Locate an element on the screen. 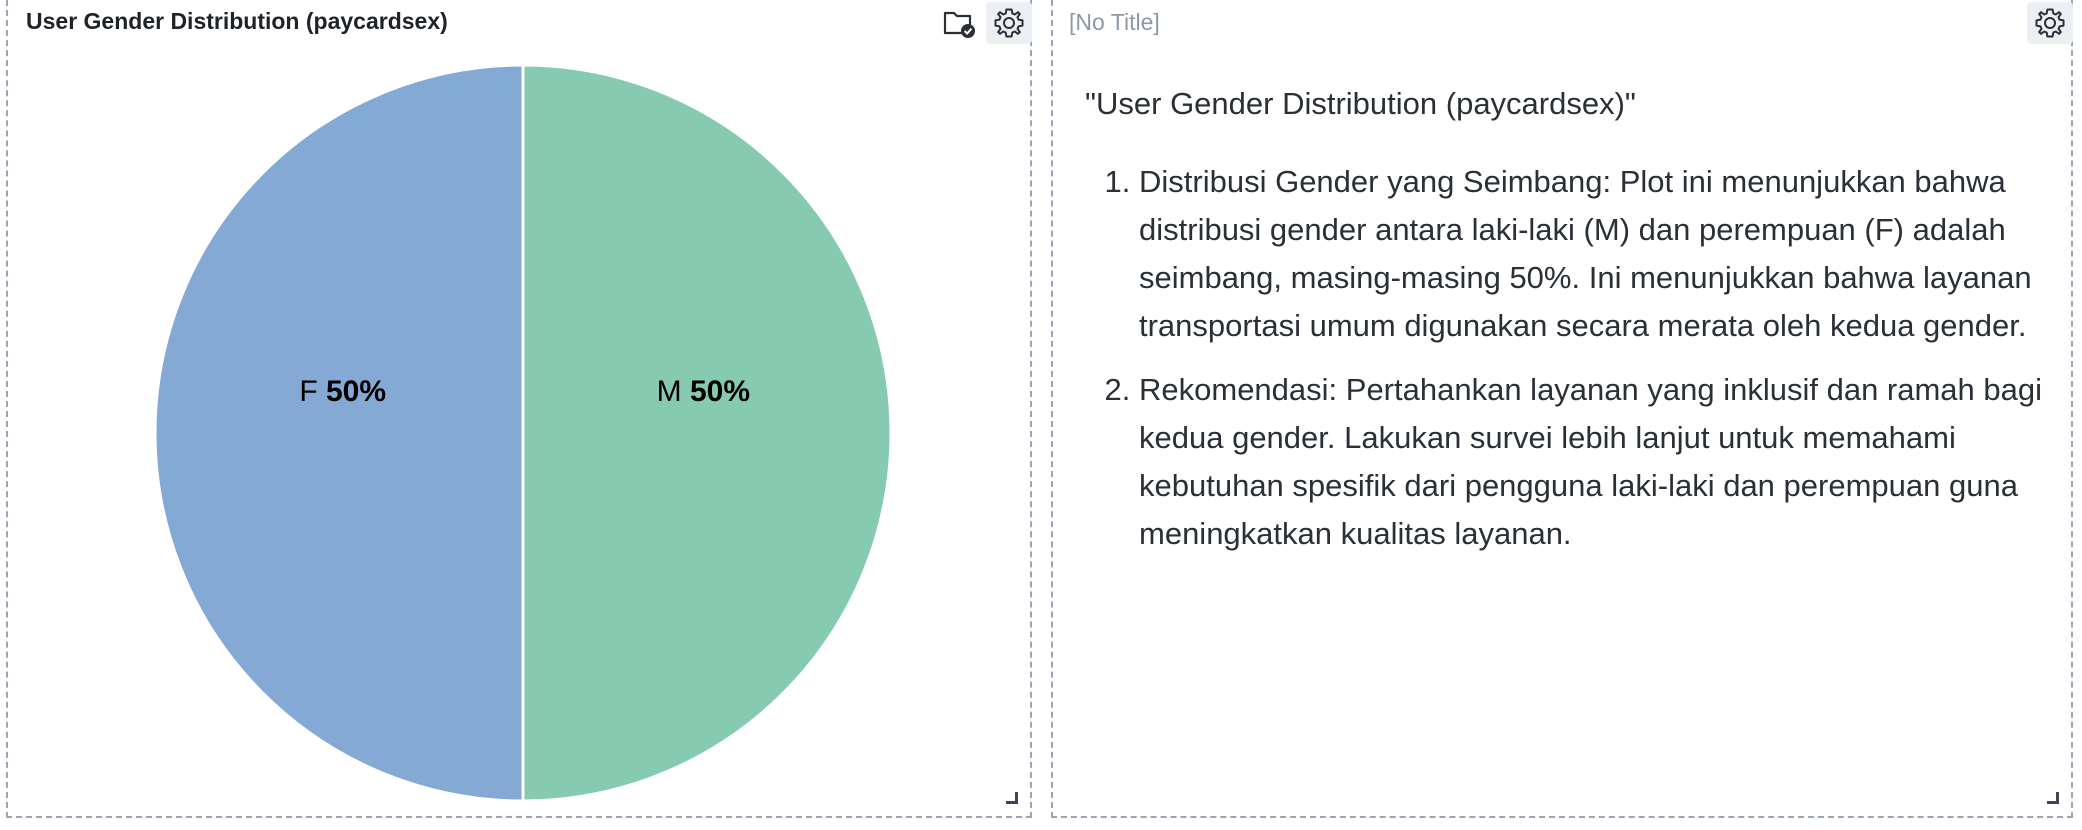  pie-label-f: F 50% is located at coordinates (342, 391).